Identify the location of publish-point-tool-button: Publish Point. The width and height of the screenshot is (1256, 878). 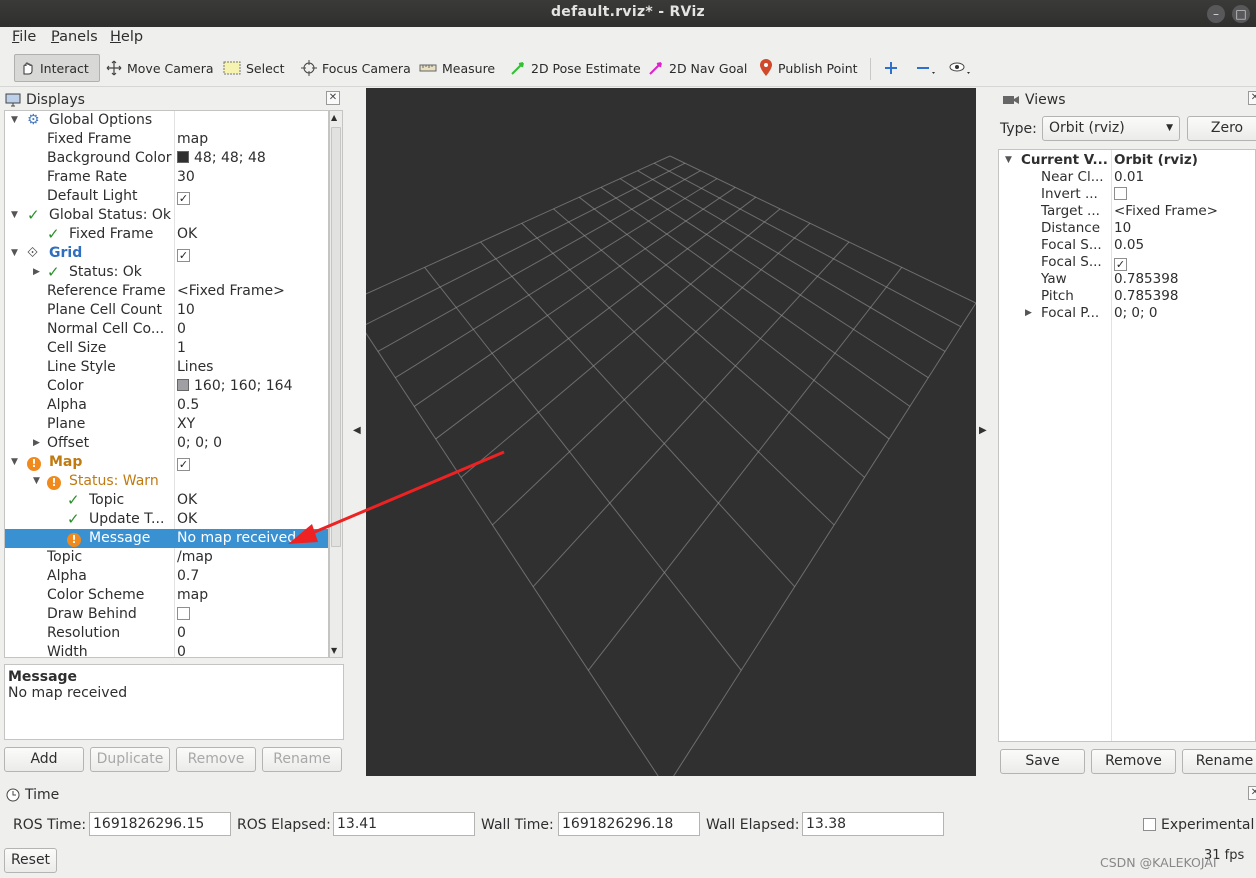
(808, 68).